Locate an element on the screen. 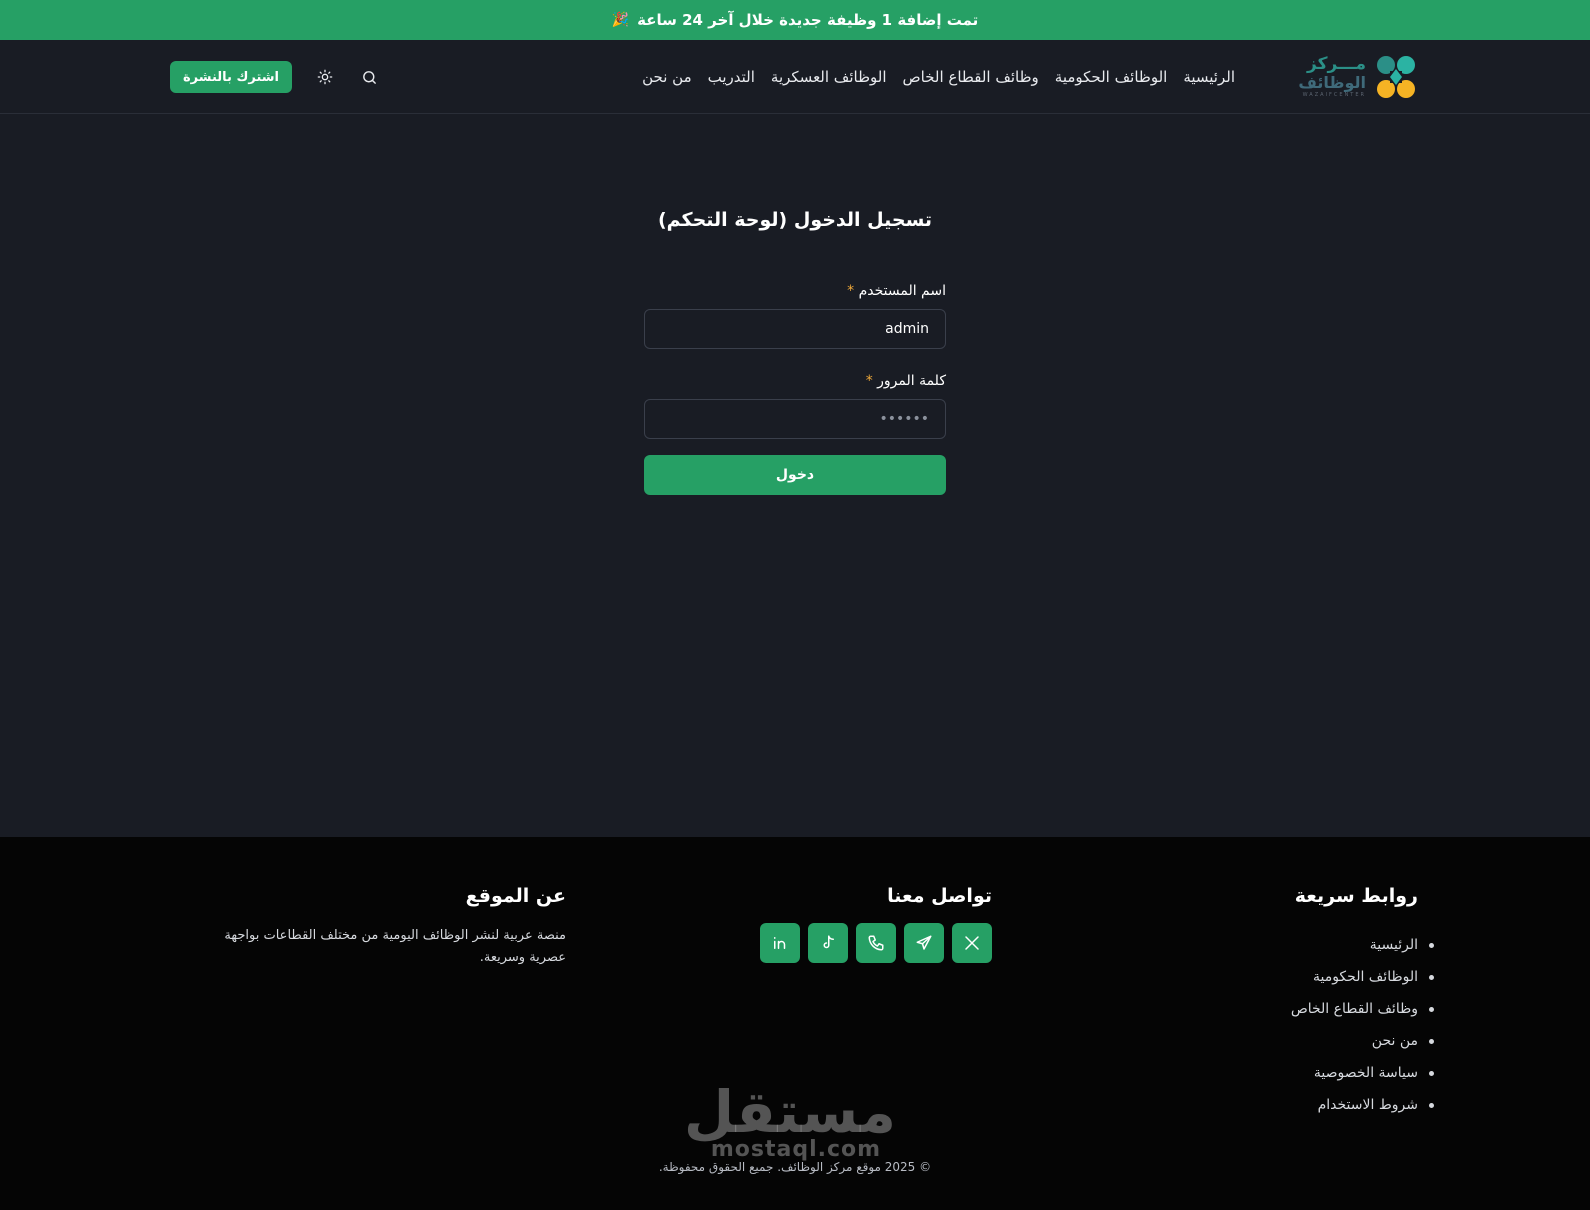  subscribe-button: اشترك بالنشرة is located at coordinates (231, 77).